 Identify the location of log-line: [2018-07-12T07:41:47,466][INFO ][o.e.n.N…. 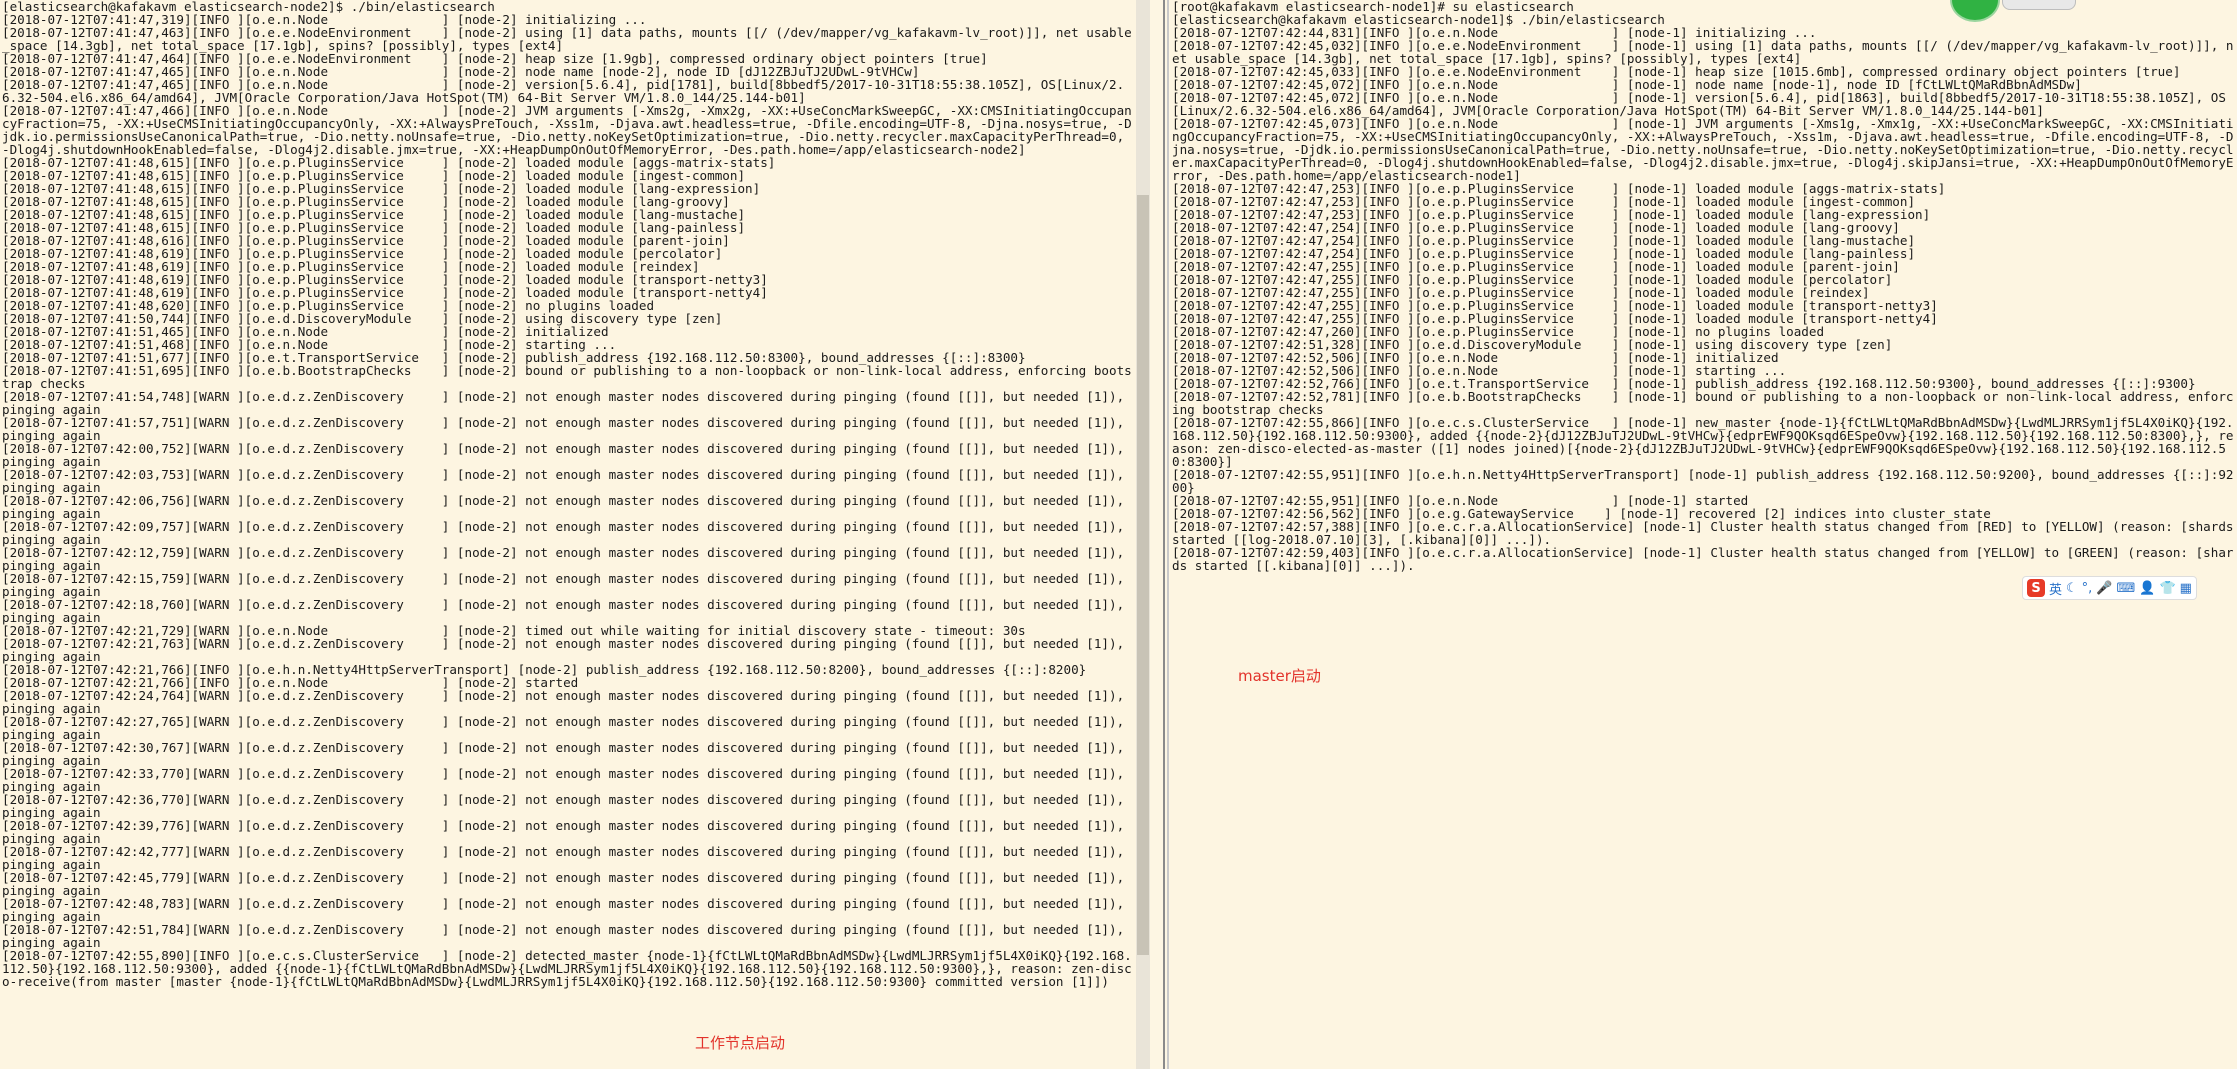
(567, 130).